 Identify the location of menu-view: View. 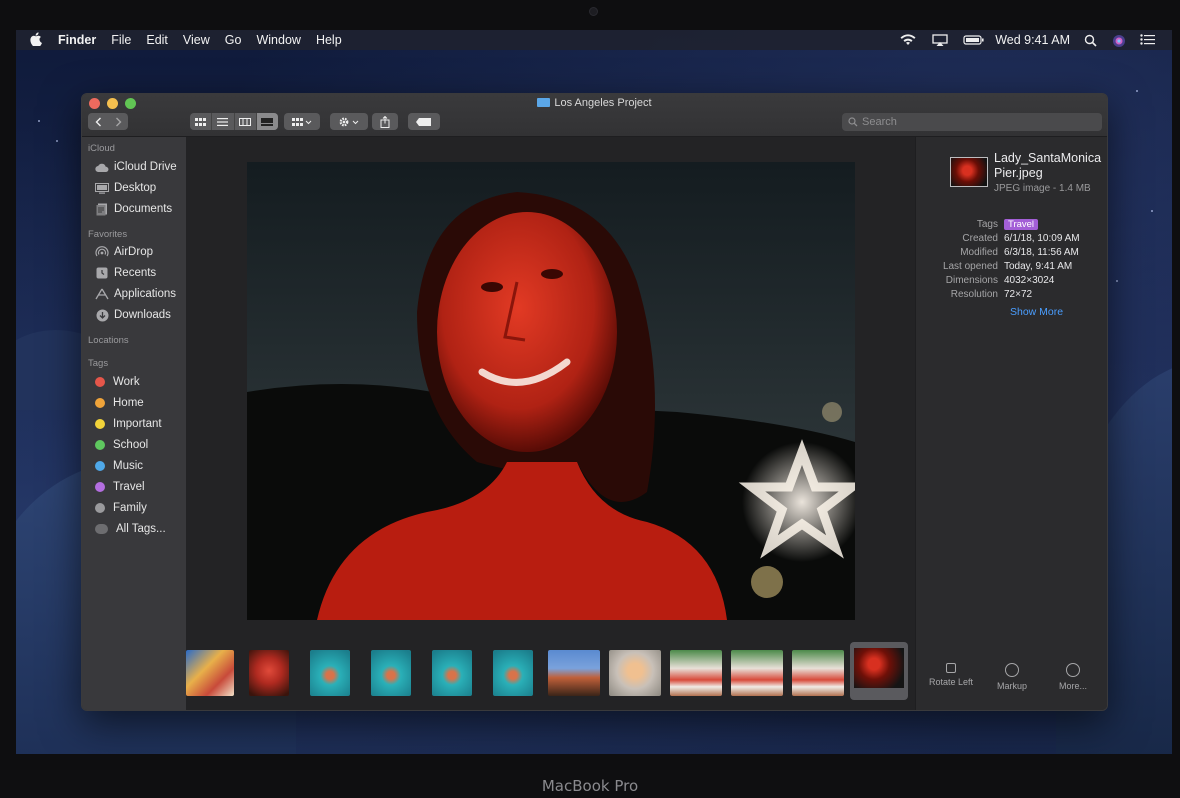
(196, 40).